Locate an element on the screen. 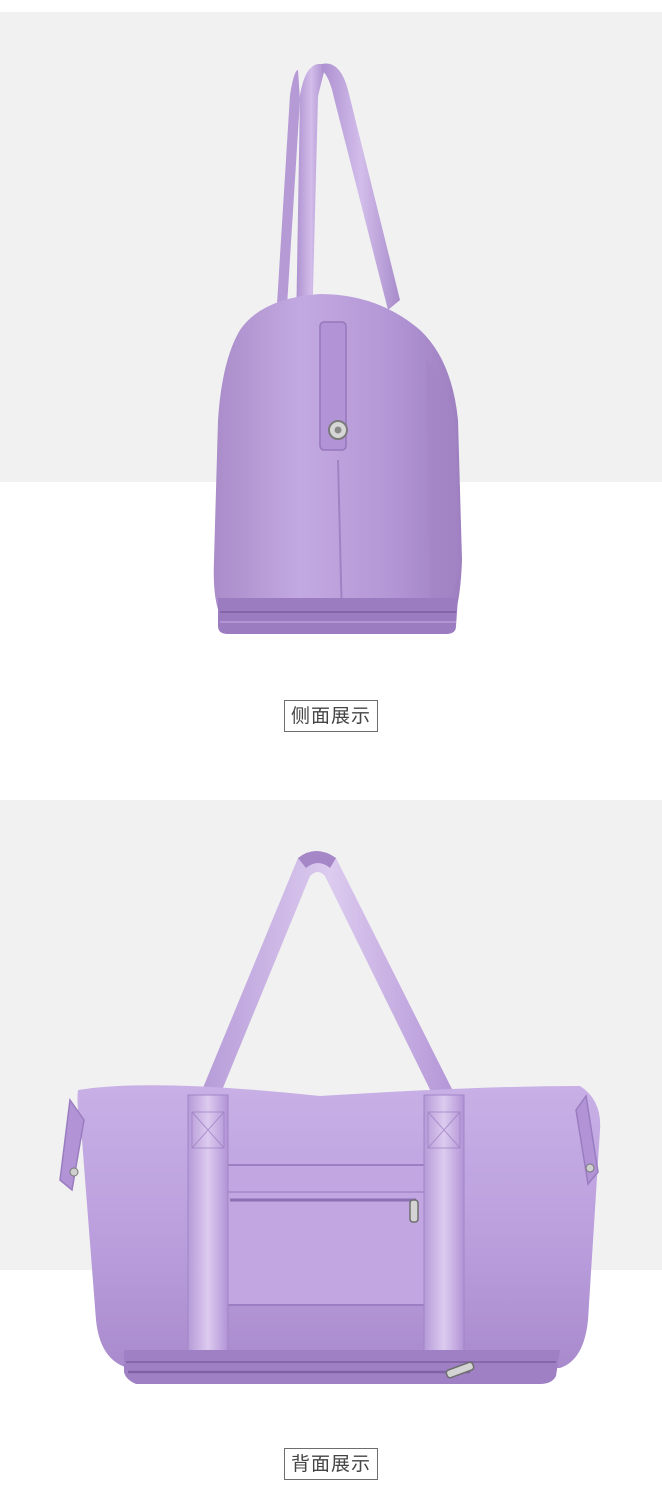 The width and height of the screenshot is (662, 1499). side-strap-back is located at coordinates (288, 196).